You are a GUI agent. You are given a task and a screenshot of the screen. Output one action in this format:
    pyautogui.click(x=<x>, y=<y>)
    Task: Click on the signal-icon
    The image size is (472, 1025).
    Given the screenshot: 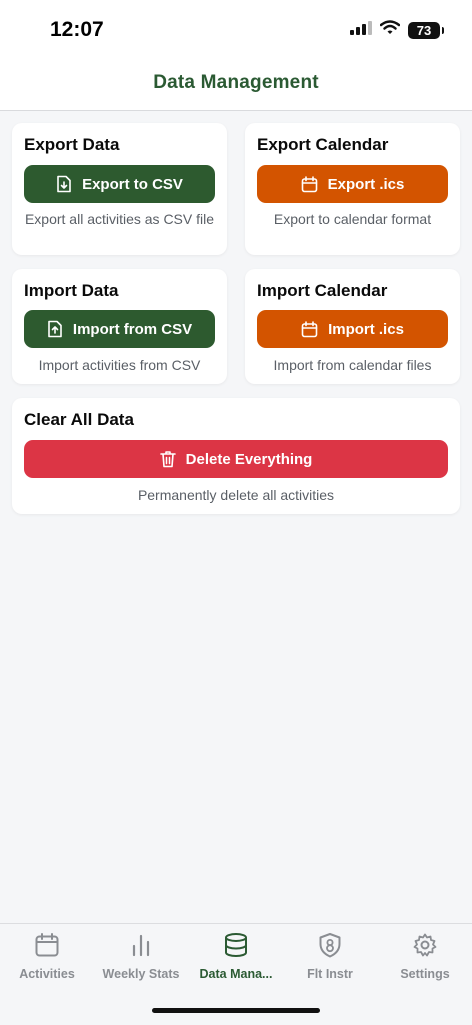 What is the action you would take?
    pyautogui.click(x=361, y=30)
    